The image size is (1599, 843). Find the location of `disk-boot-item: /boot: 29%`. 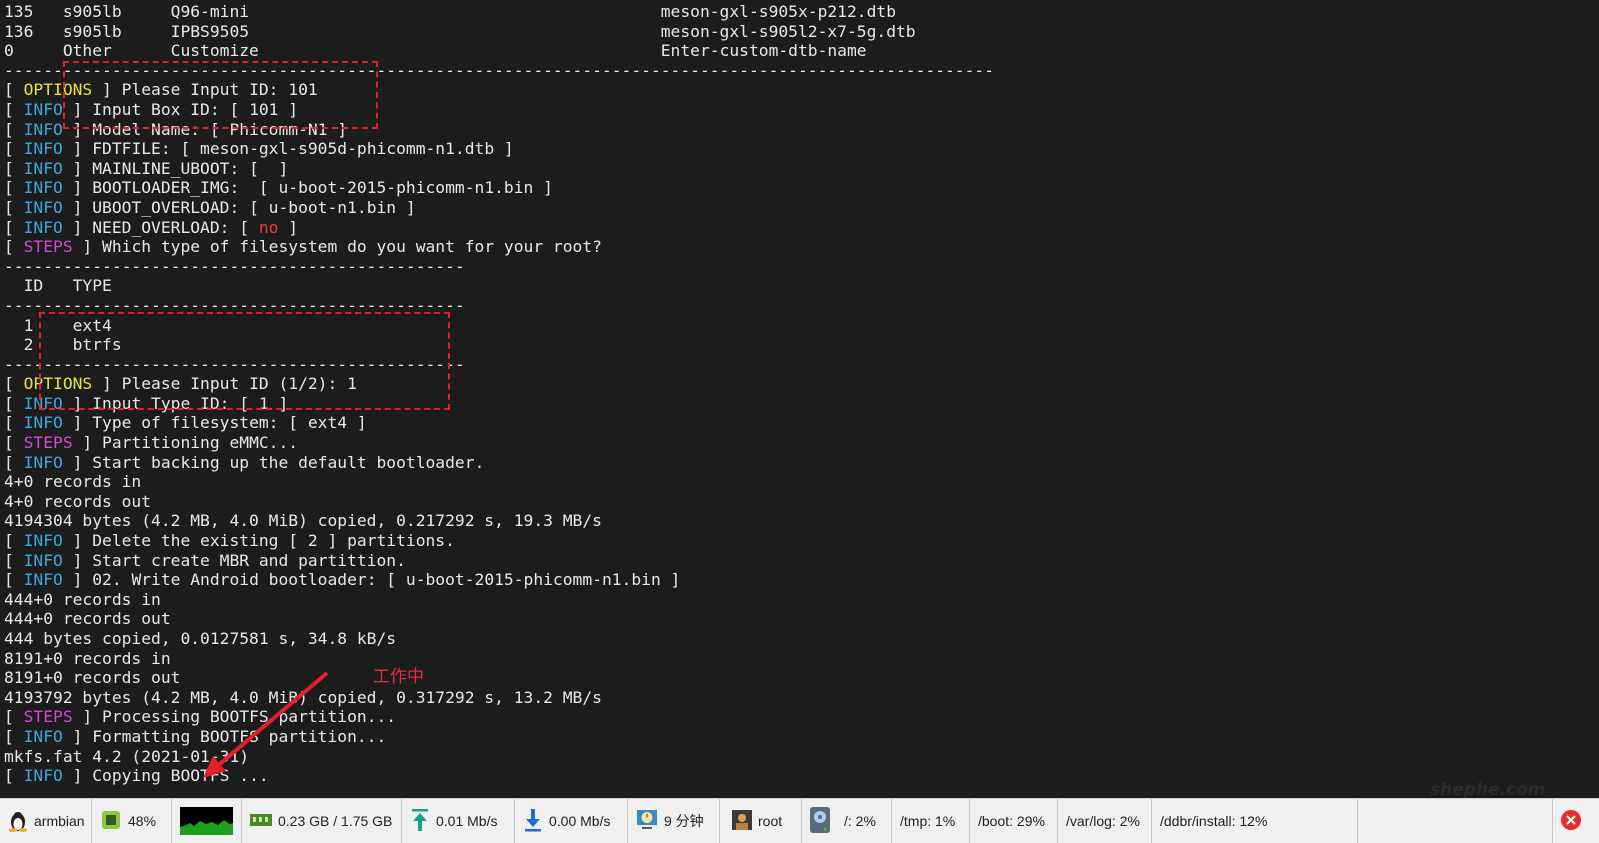

disk-boot-item: /boot: 29% is located at coordinates (1014, 821).